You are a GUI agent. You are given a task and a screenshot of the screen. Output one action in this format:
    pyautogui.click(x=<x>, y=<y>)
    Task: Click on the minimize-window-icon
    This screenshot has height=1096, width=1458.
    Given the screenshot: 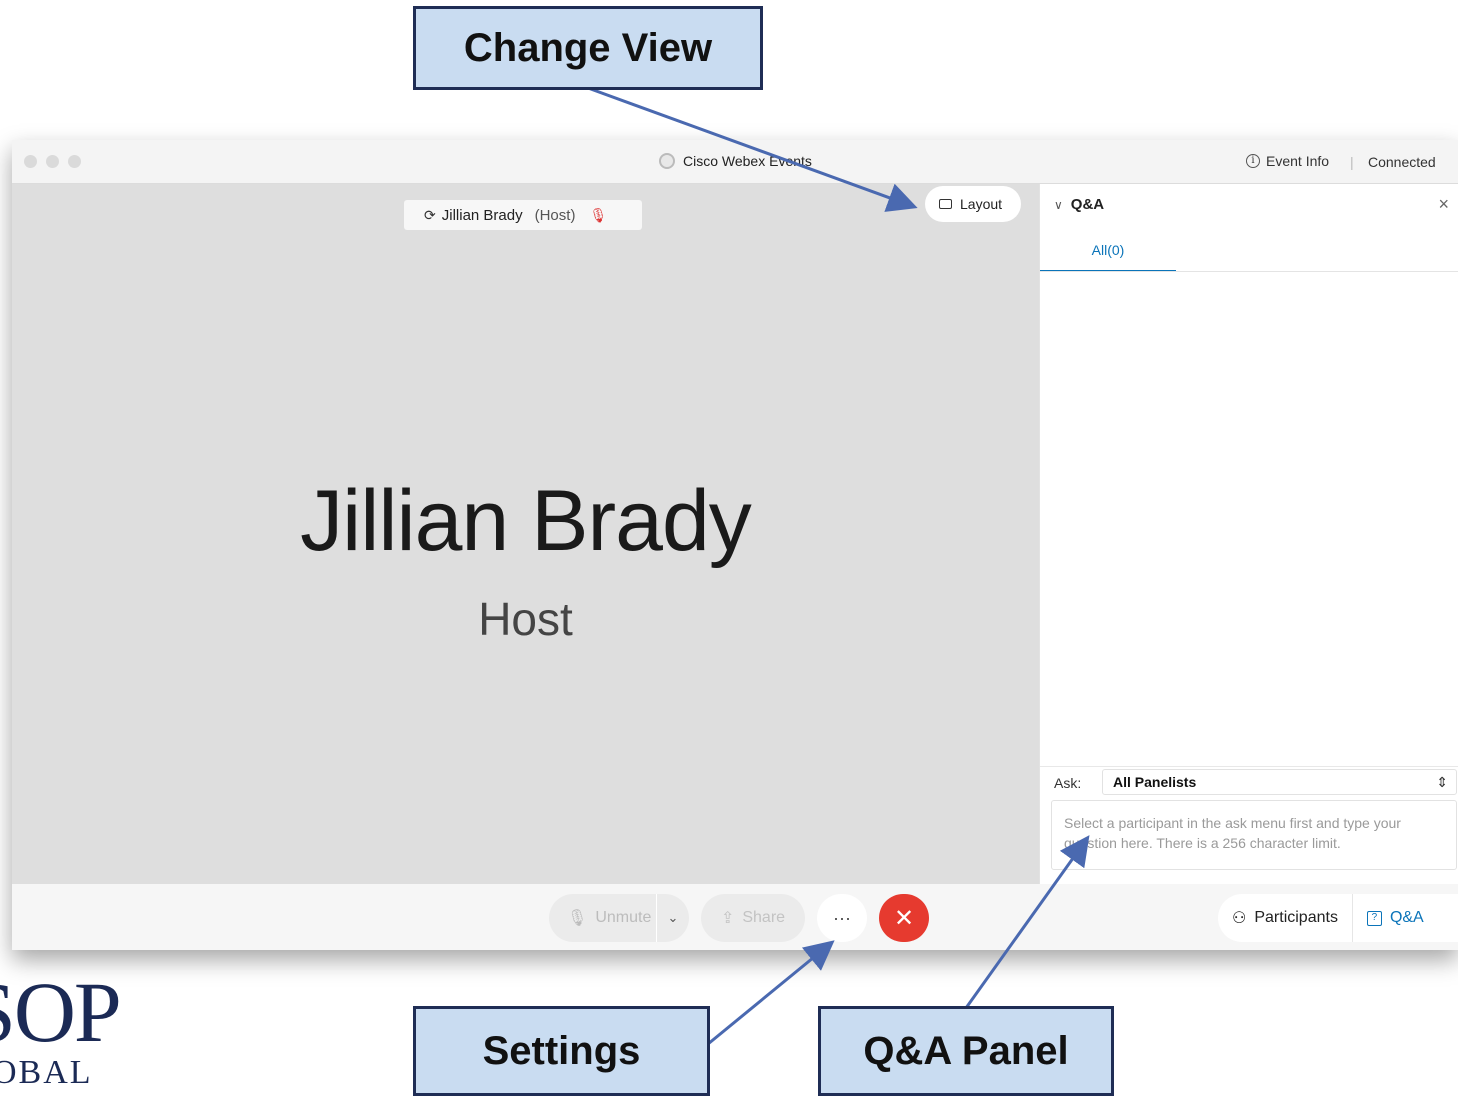 What is the action you would take?
    pyautogui.click(x=52, y=161)
    